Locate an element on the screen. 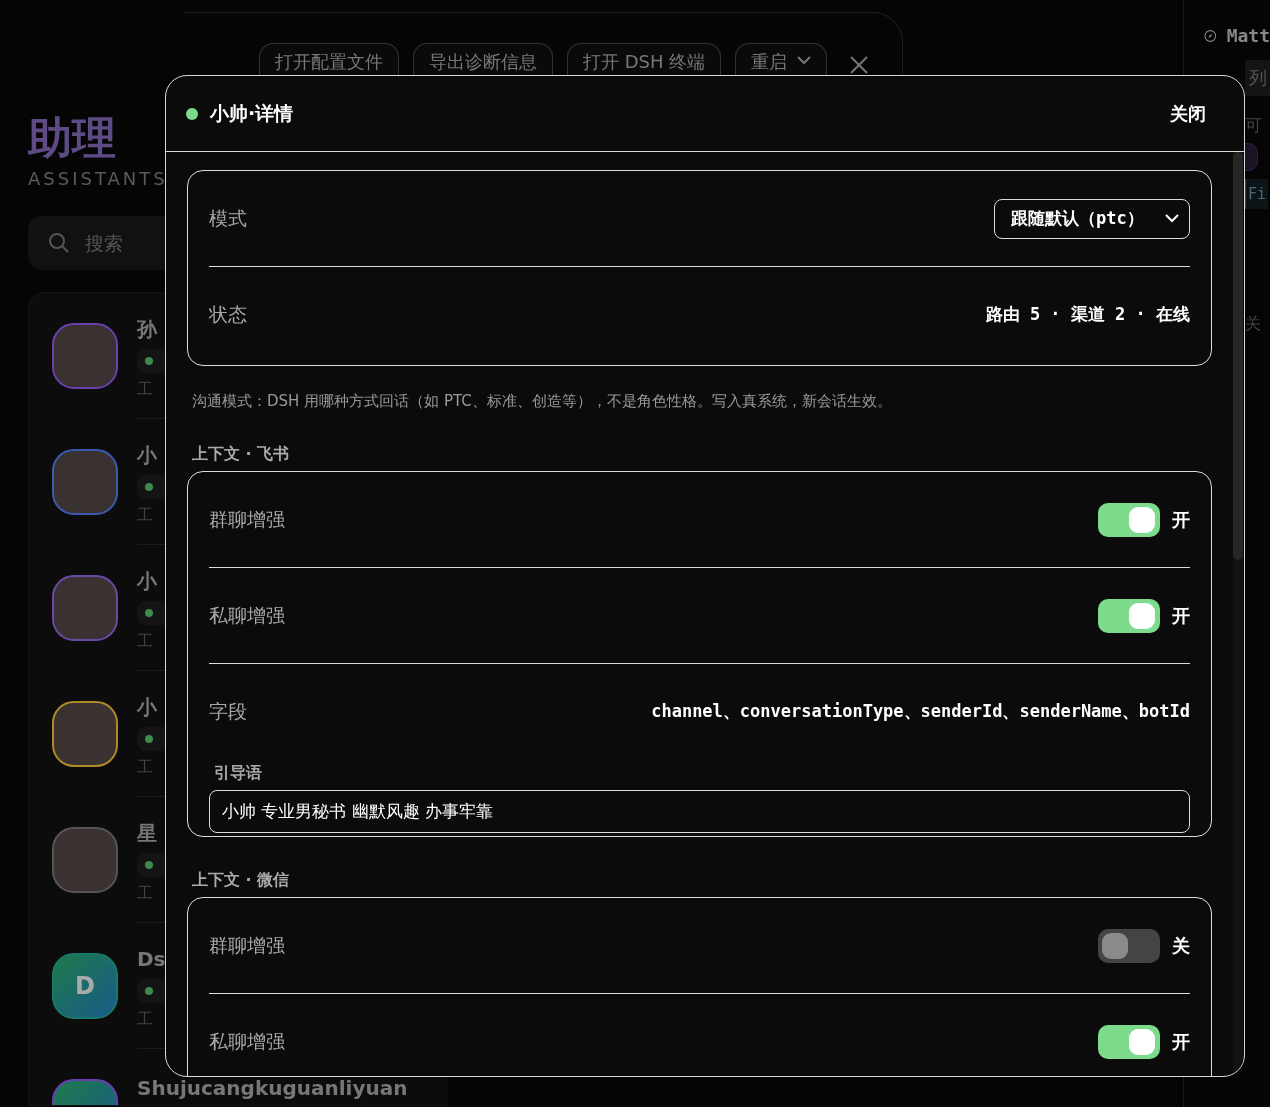  section-heading: 上下文 · 飞书 is located at coordinates (241, 454).